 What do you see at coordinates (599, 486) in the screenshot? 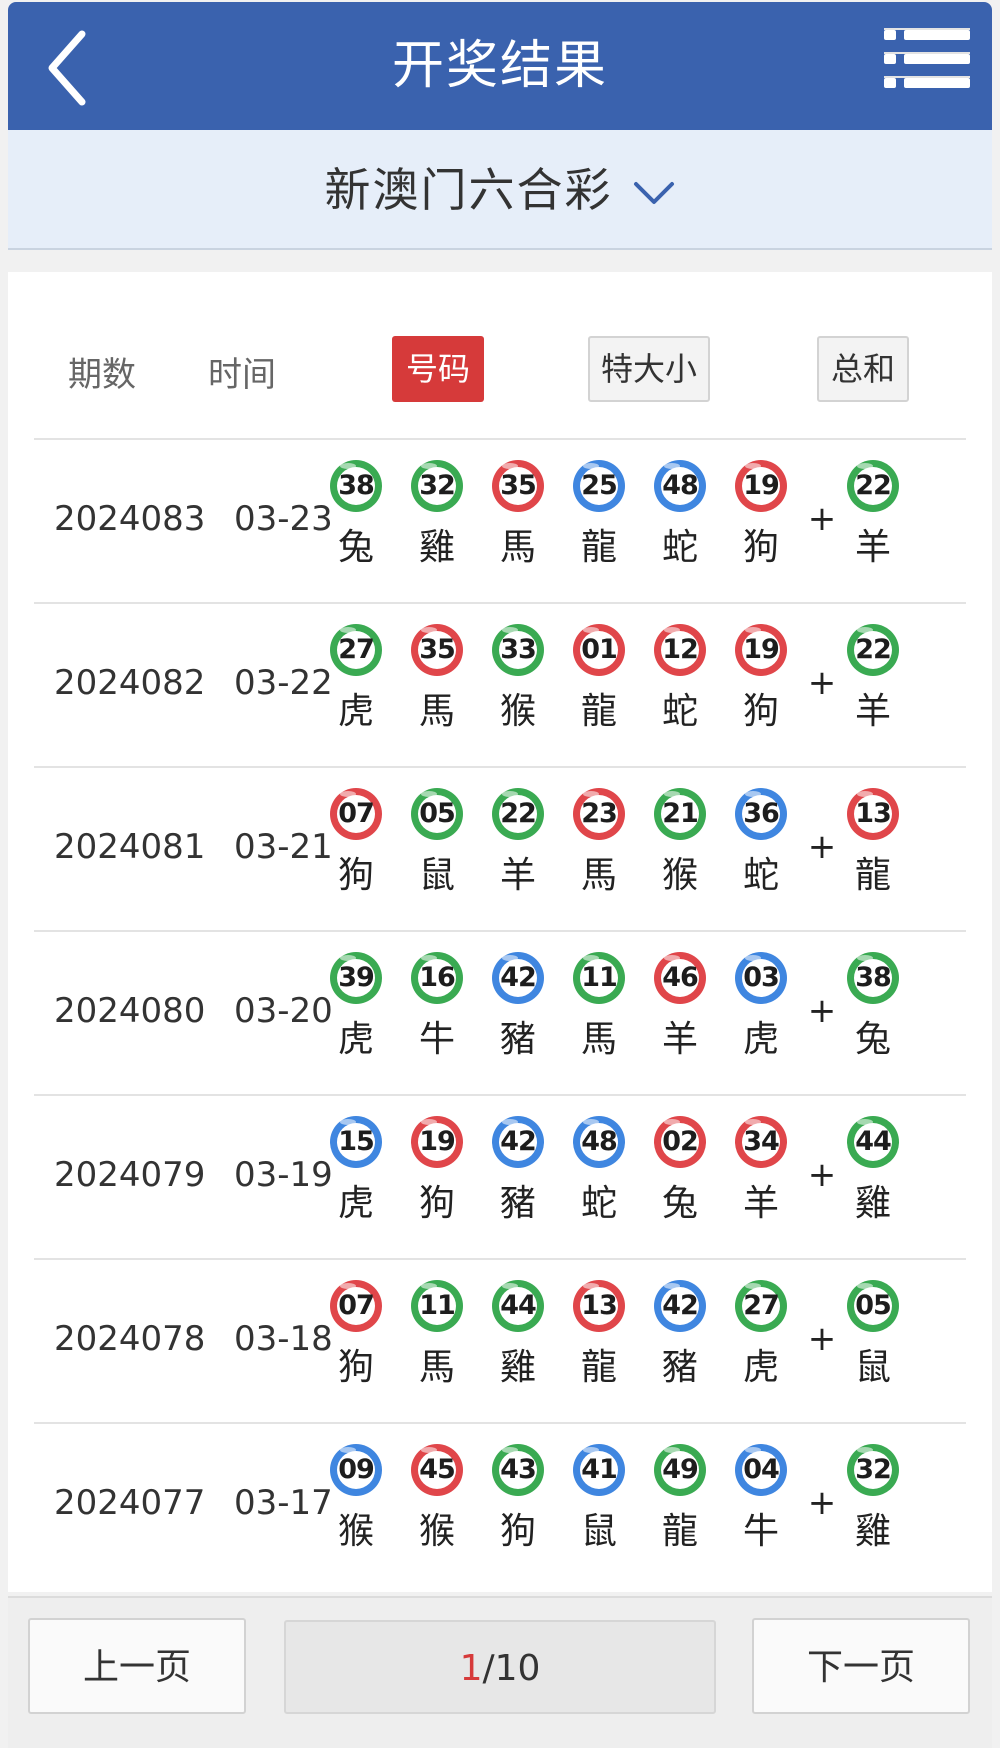
I see `number-ball: 25` at bounding box center [599, 486].